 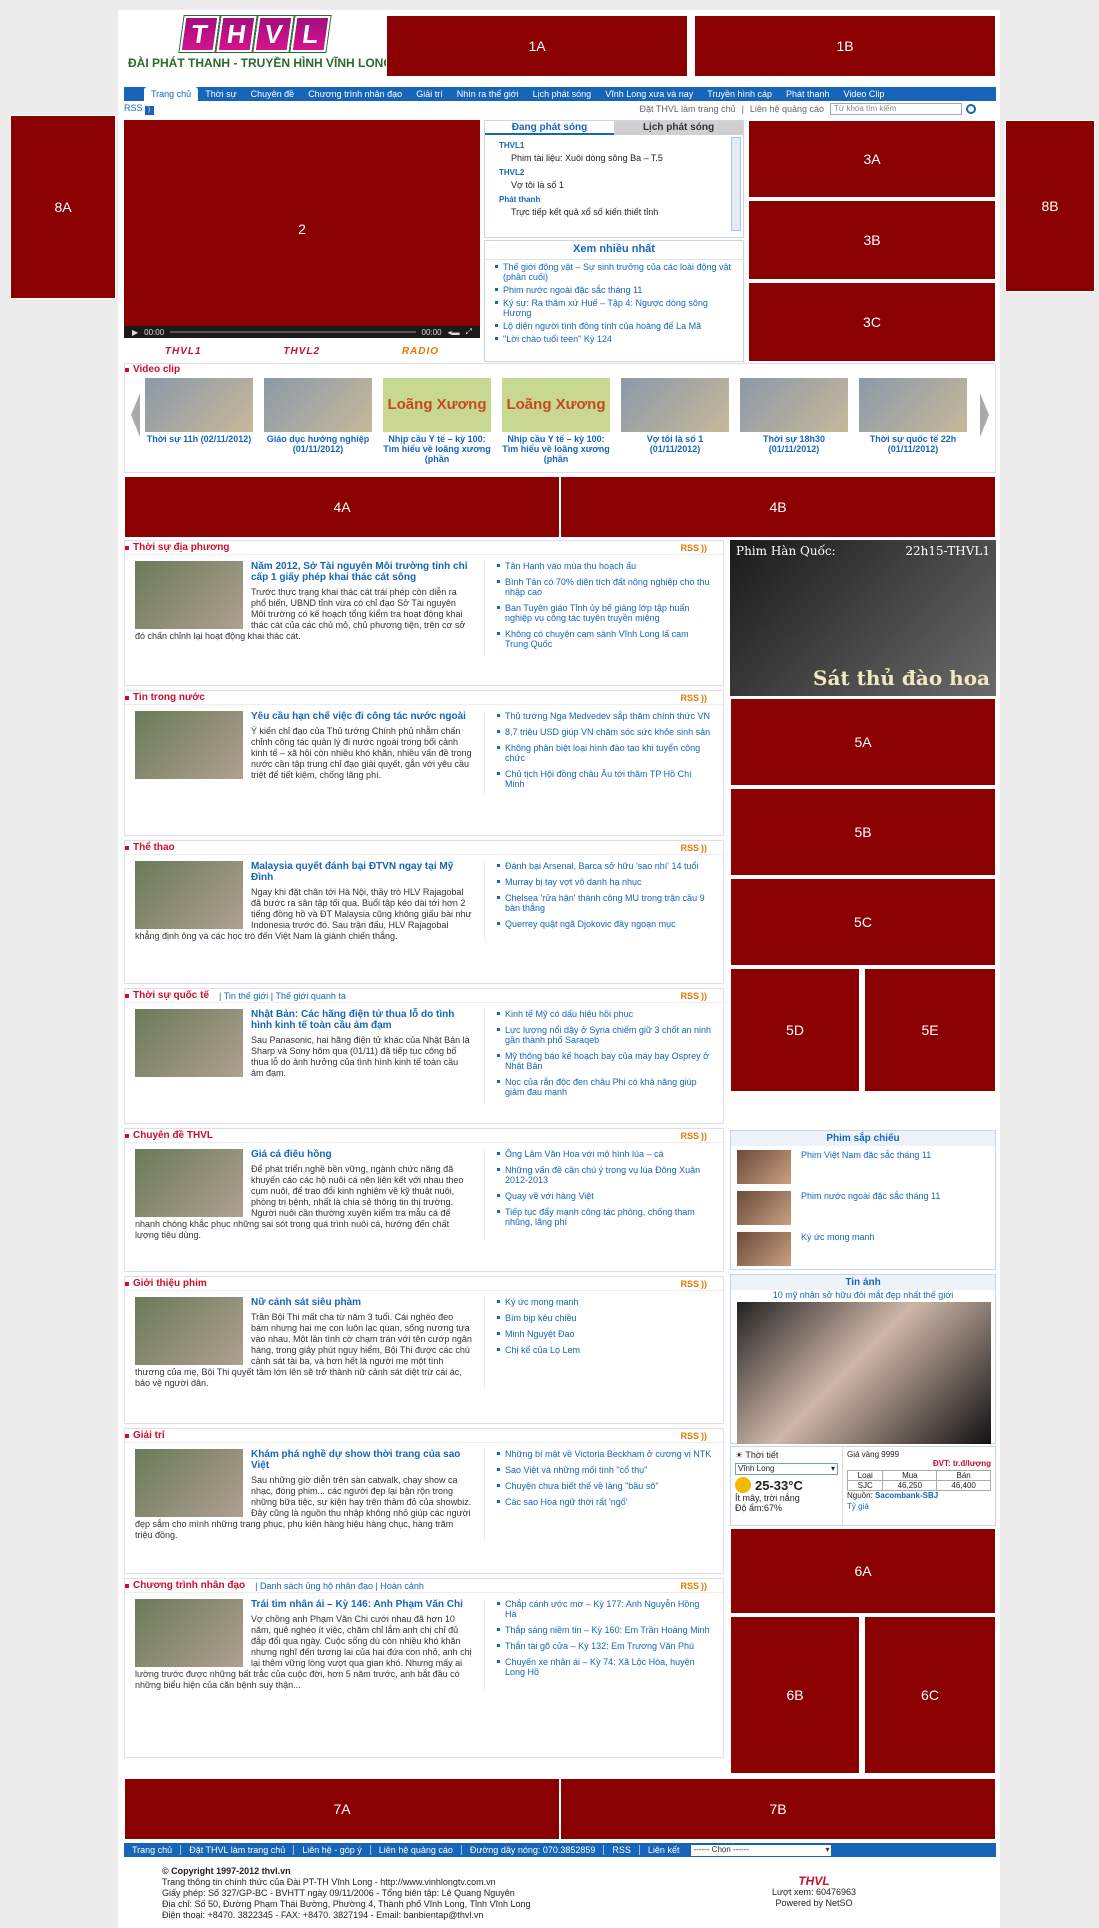 What do you see at coordinates (605, 1350) in the screenshot?
I see `news-link: Chị kế của Lọ Lem` at bounding box center [605, 1350].